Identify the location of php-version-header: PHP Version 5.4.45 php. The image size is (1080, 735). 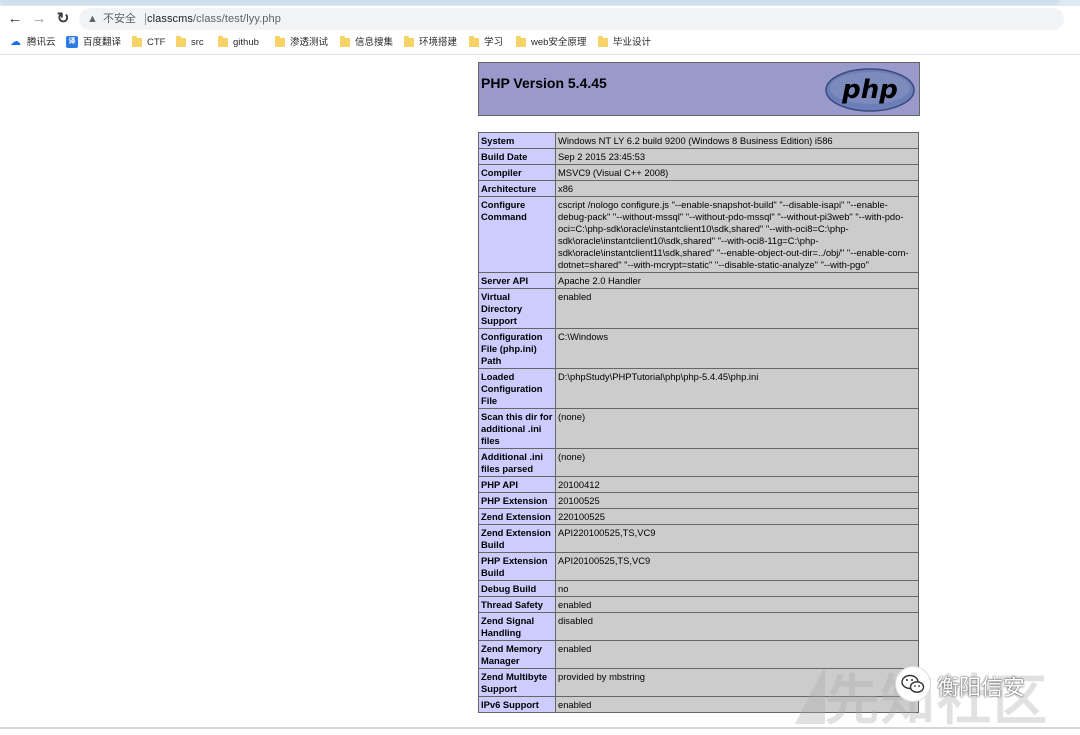
(699, 89).